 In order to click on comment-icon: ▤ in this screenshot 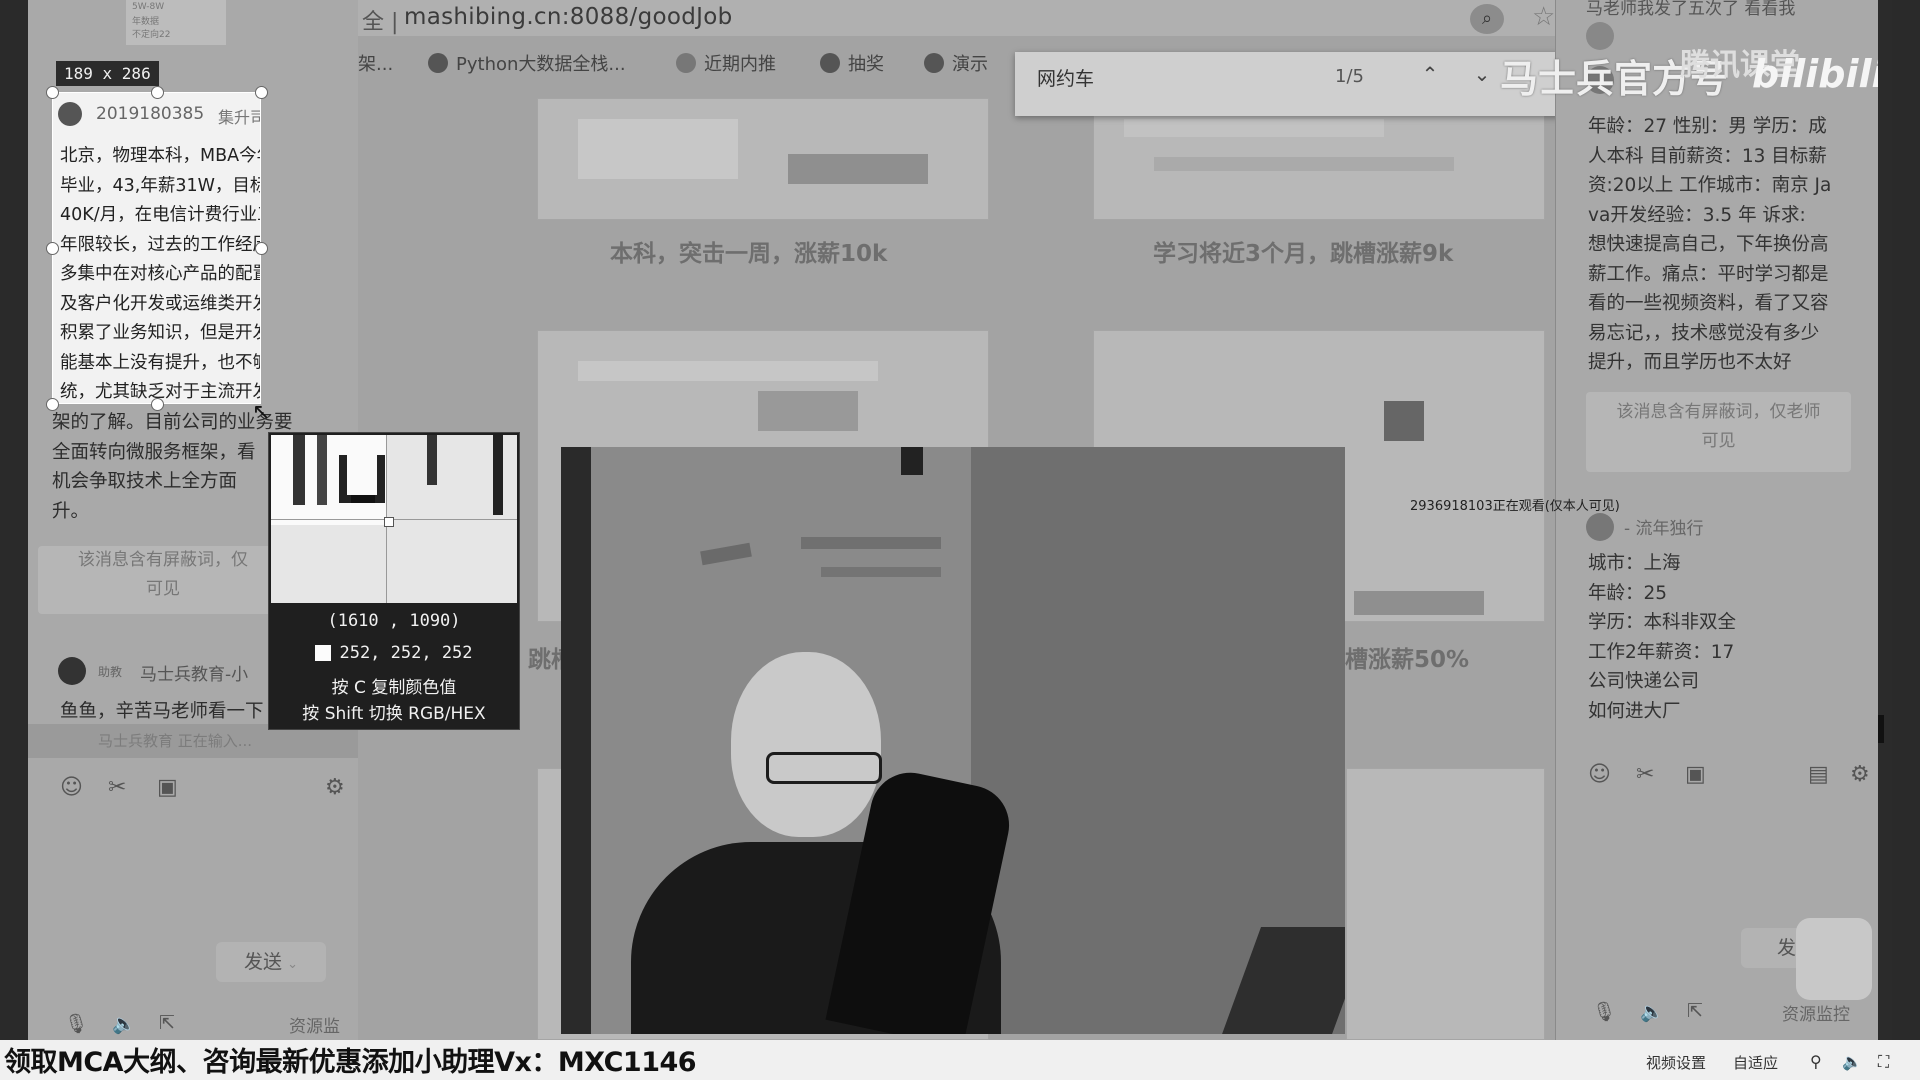, I will do `click(1818, 774)`.